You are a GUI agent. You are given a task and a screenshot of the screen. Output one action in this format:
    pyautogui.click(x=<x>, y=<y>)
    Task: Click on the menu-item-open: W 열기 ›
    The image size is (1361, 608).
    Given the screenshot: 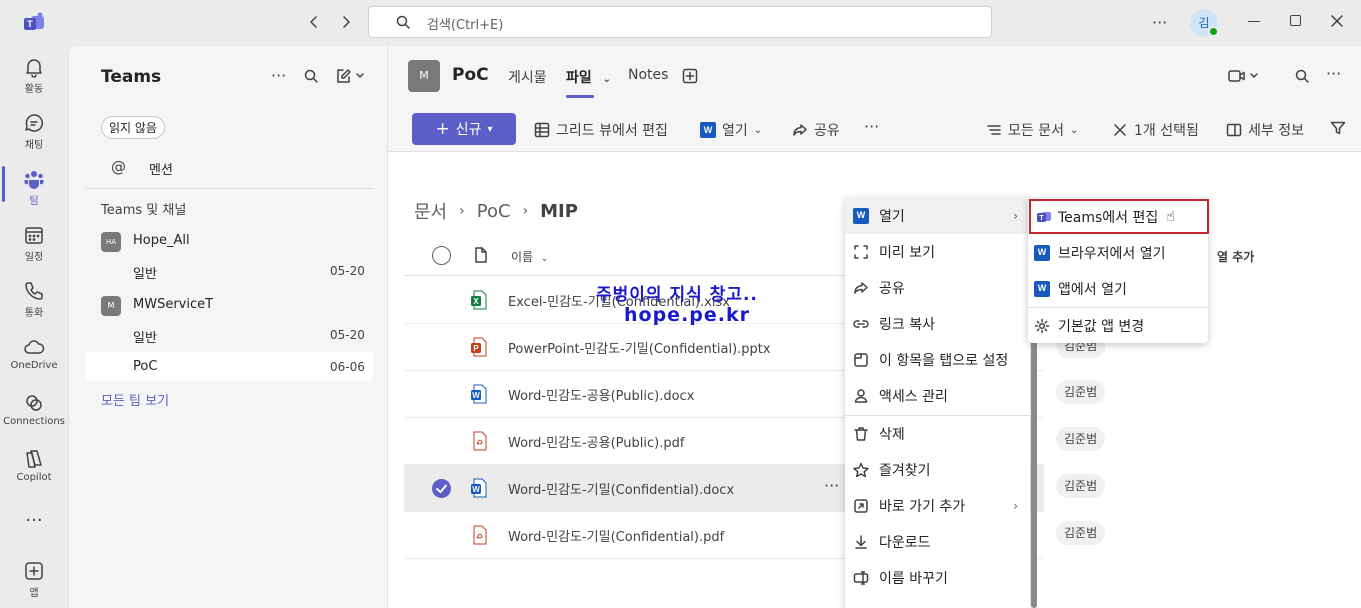 What is the action you would take?
    pyautogui.click(x=937, y=216)
    